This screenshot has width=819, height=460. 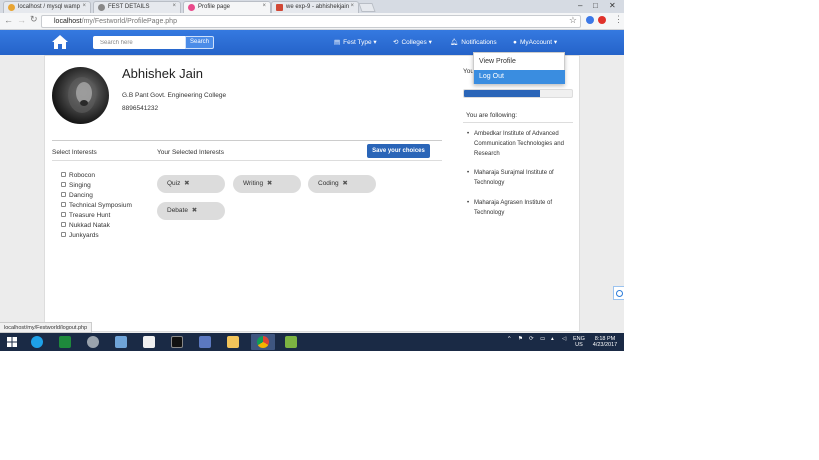 What do you see at coordinates (520, 339) in the screenshot?
I see `flag-icon: ⚑` at bounding box center [520, 339].